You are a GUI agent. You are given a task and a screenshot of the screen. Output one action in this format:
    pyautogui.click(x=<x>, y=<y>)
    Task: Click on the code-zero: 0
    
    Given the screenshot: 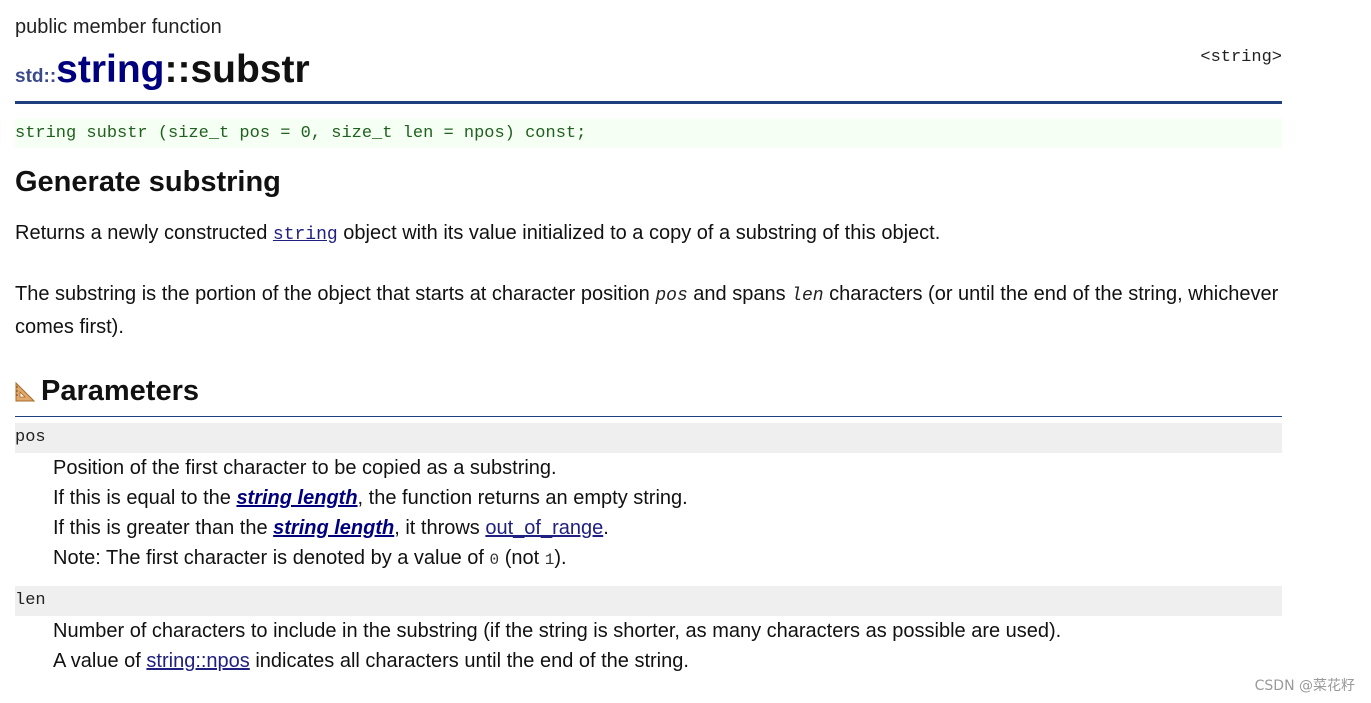 What is the action you would take?
    pyautogui.click(x=494, y=560)
    